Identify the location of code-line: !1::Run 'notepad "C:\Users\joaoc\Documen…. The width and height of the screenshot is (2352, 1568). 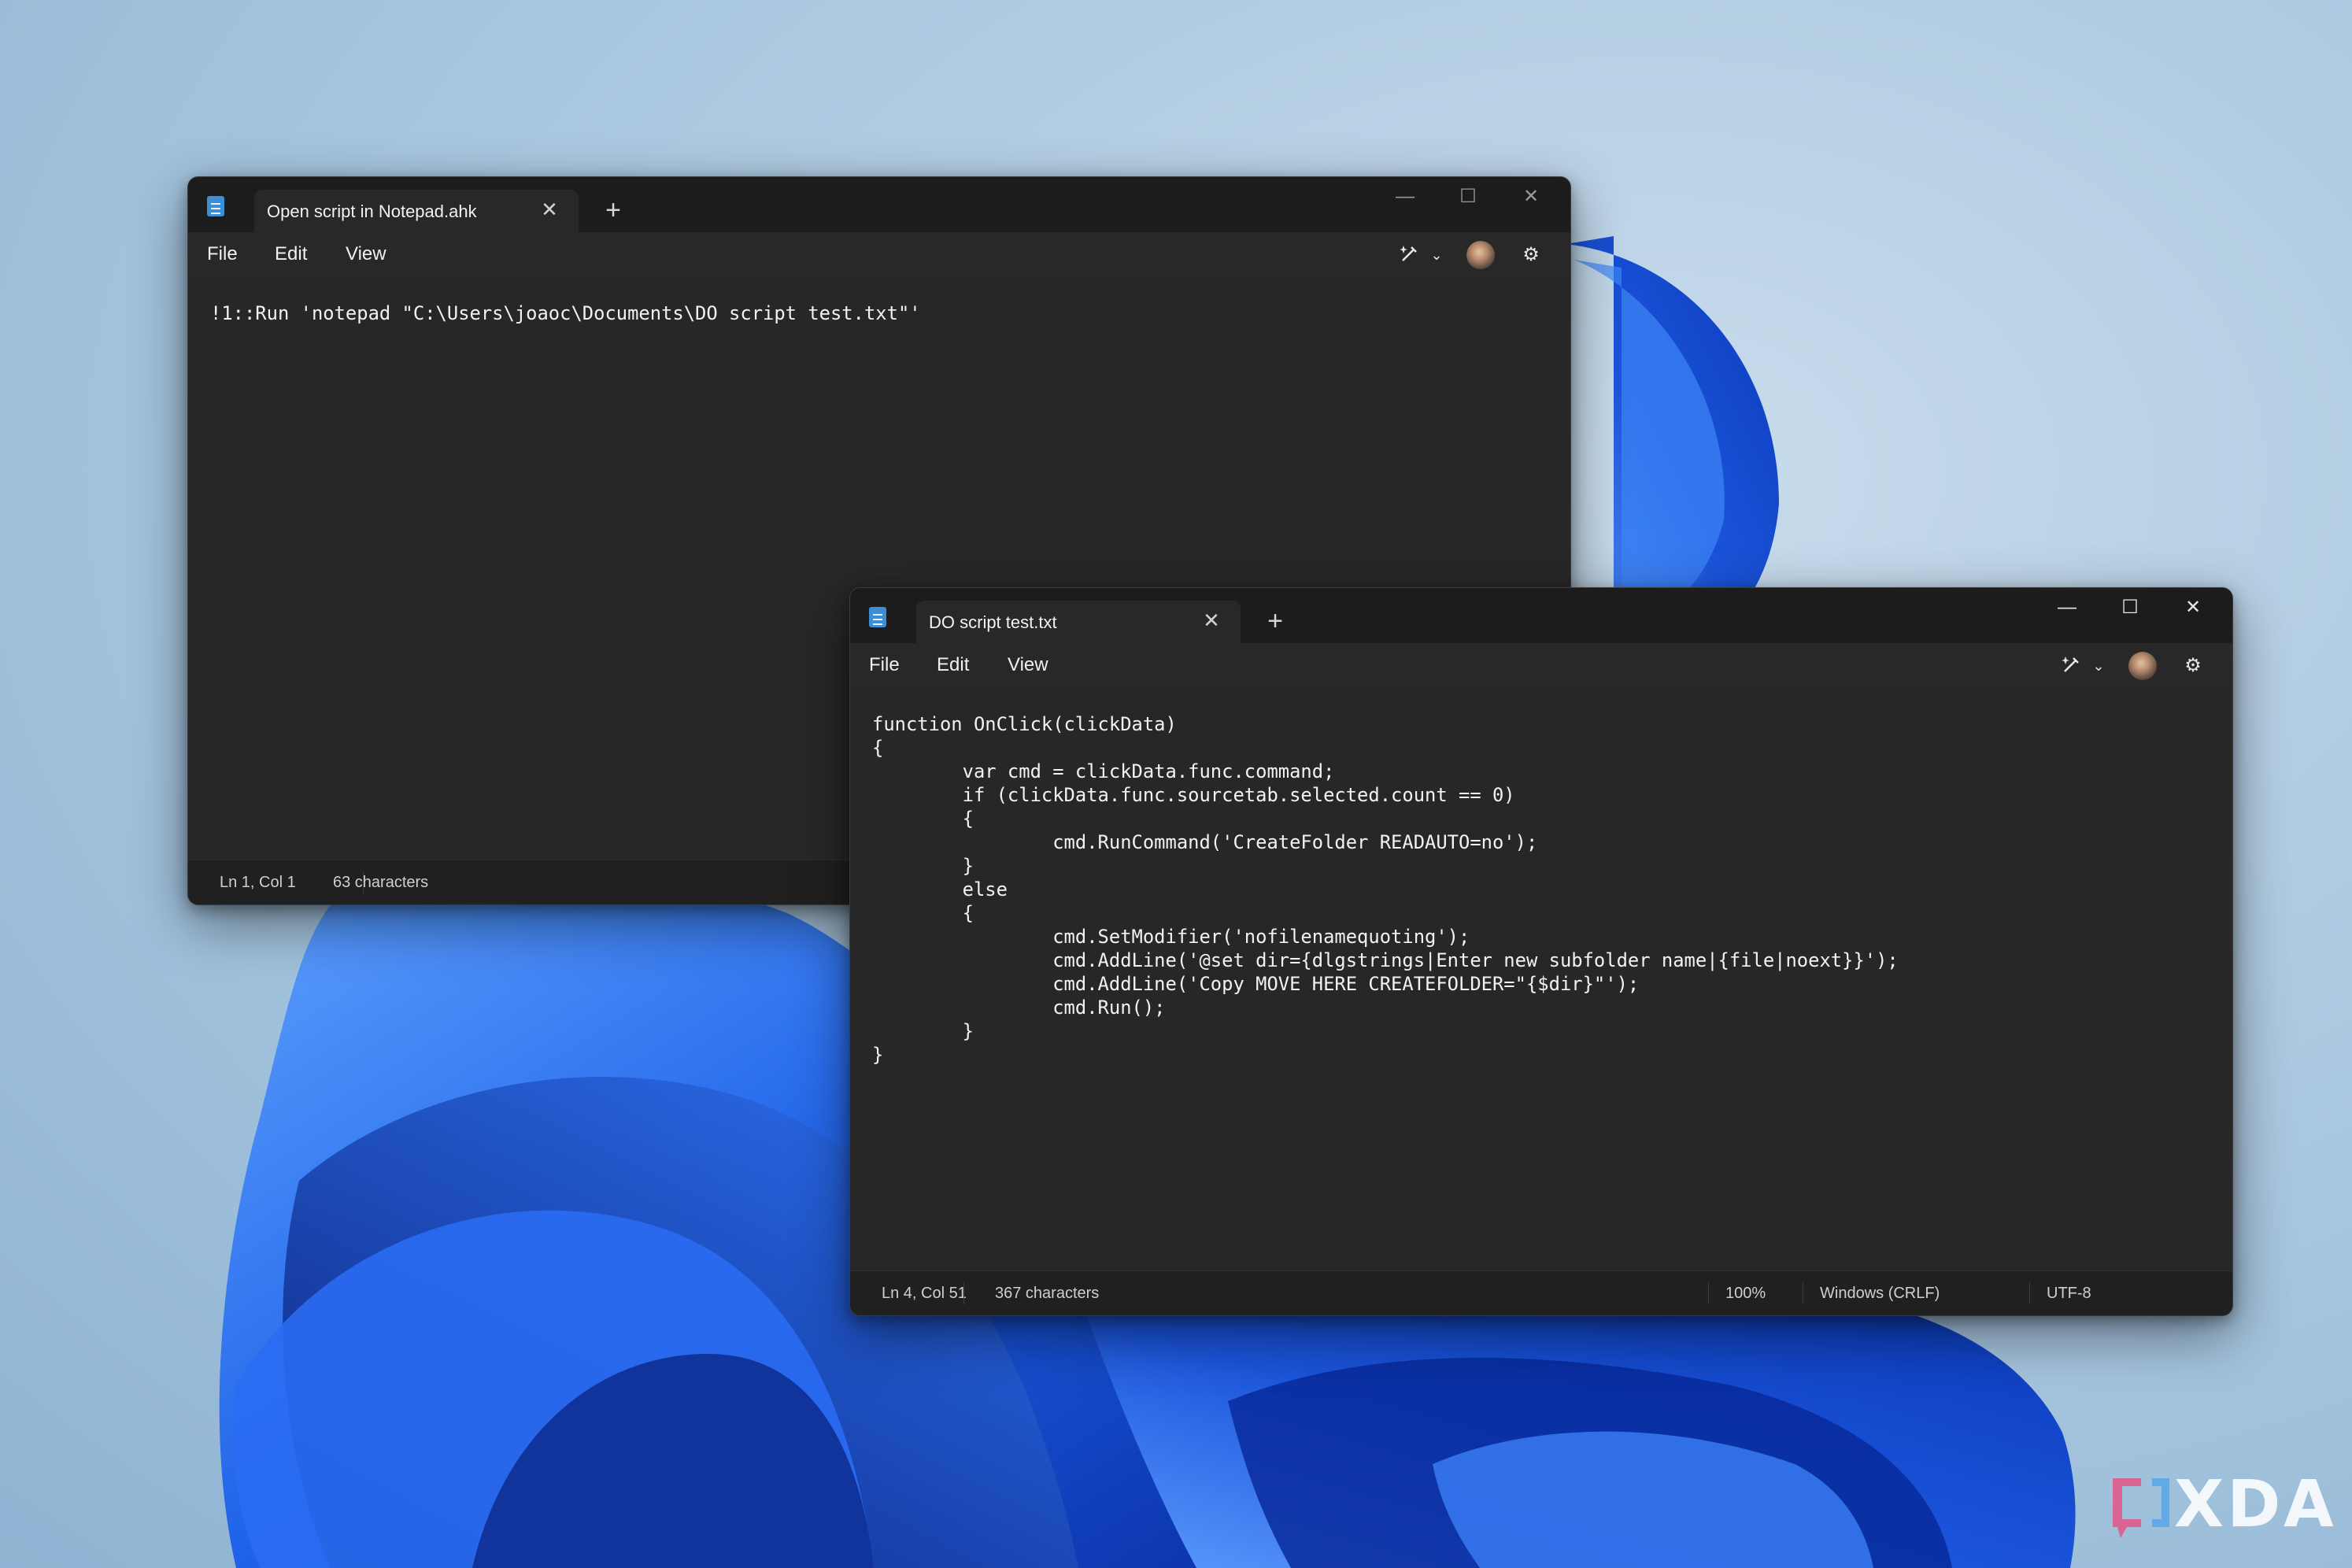
(565, 313).